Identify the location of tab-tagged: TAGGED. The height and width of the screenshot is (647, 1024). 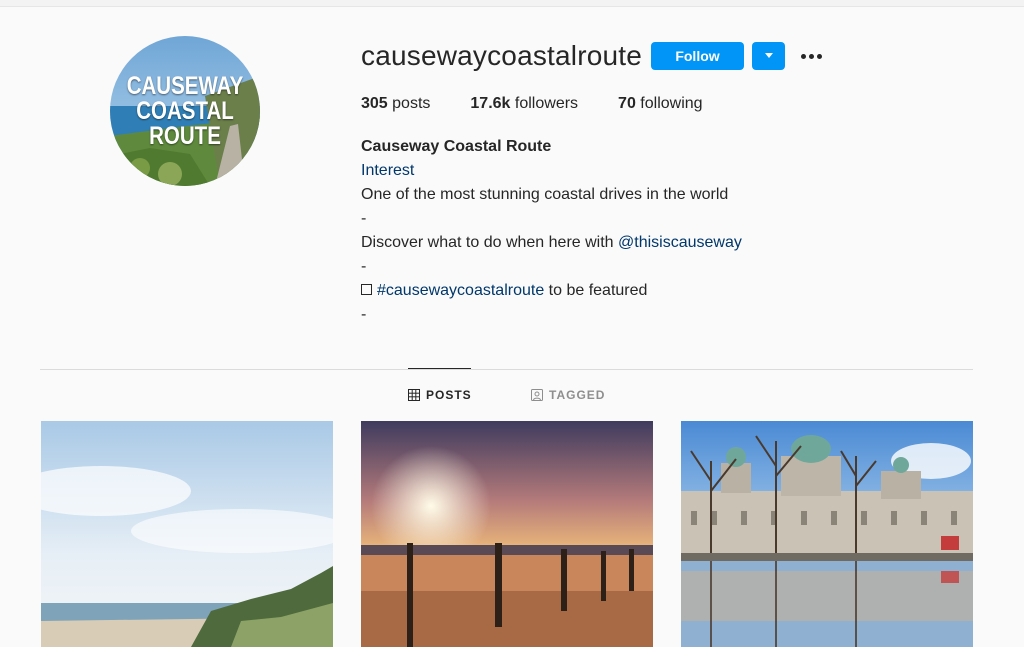
(568, 395).